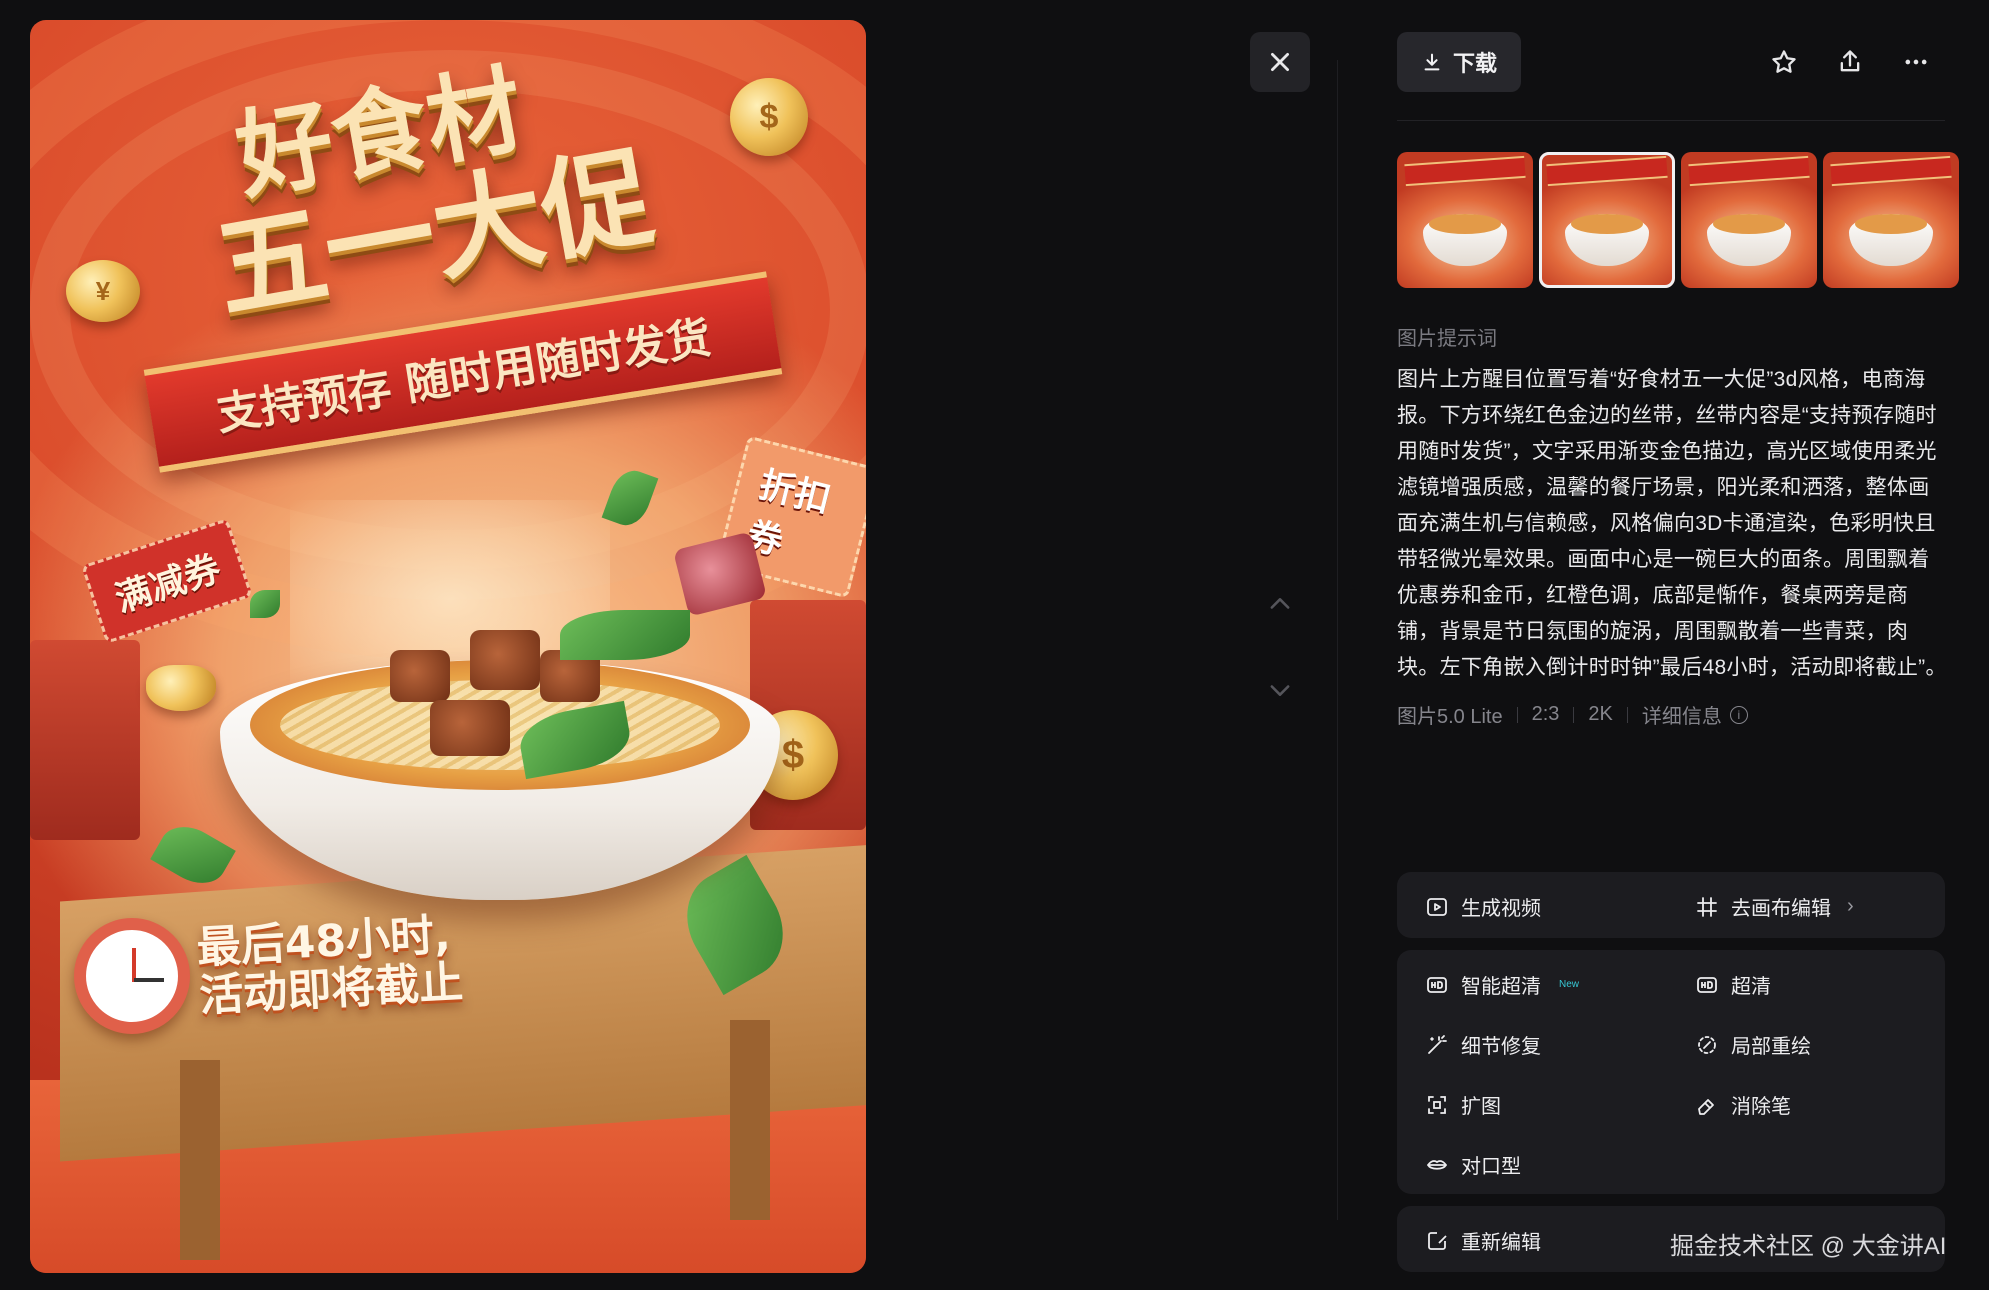 This screenshot has width=1989, height=1290. I want to click on chevron-right-icon: ›, so click(1850, 906).